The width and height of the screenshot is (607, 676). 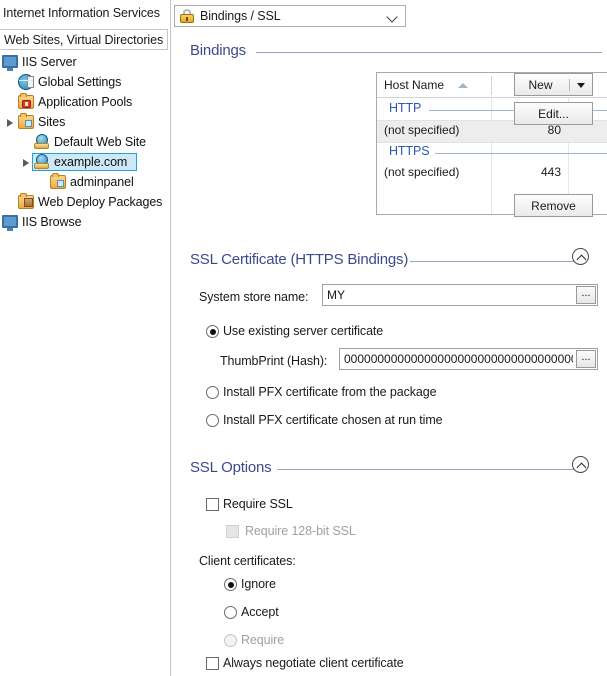 I want to click on tree-item-label: Global Settings, so click(x=80, y=82).